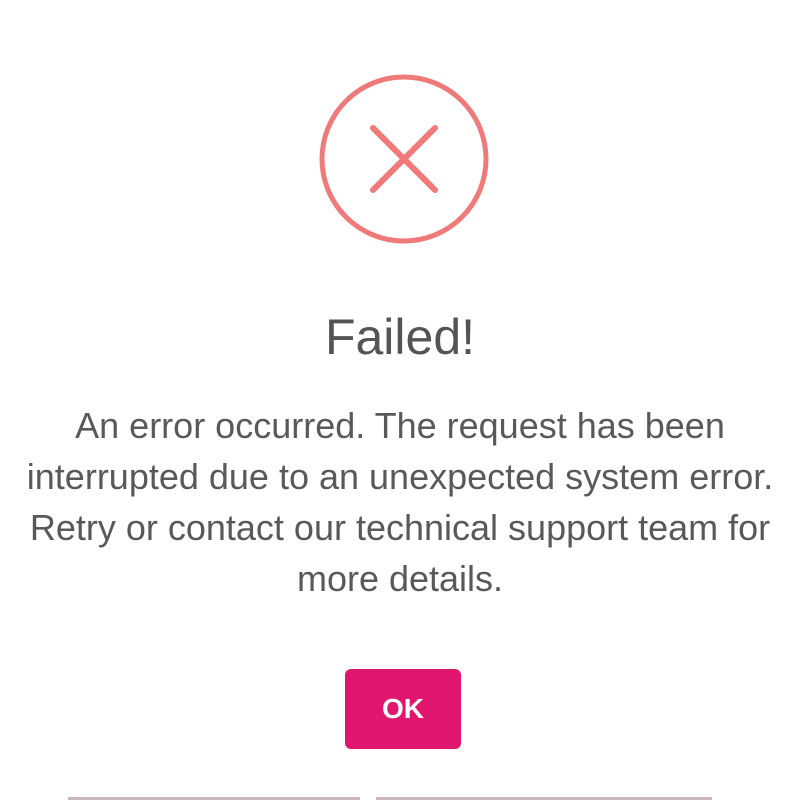 This screenshot has width=800, height=800. What do you see at coordinates (403, 709) in the screenshot?
I see `ok-button: OK` at bounding box center [403, 709].